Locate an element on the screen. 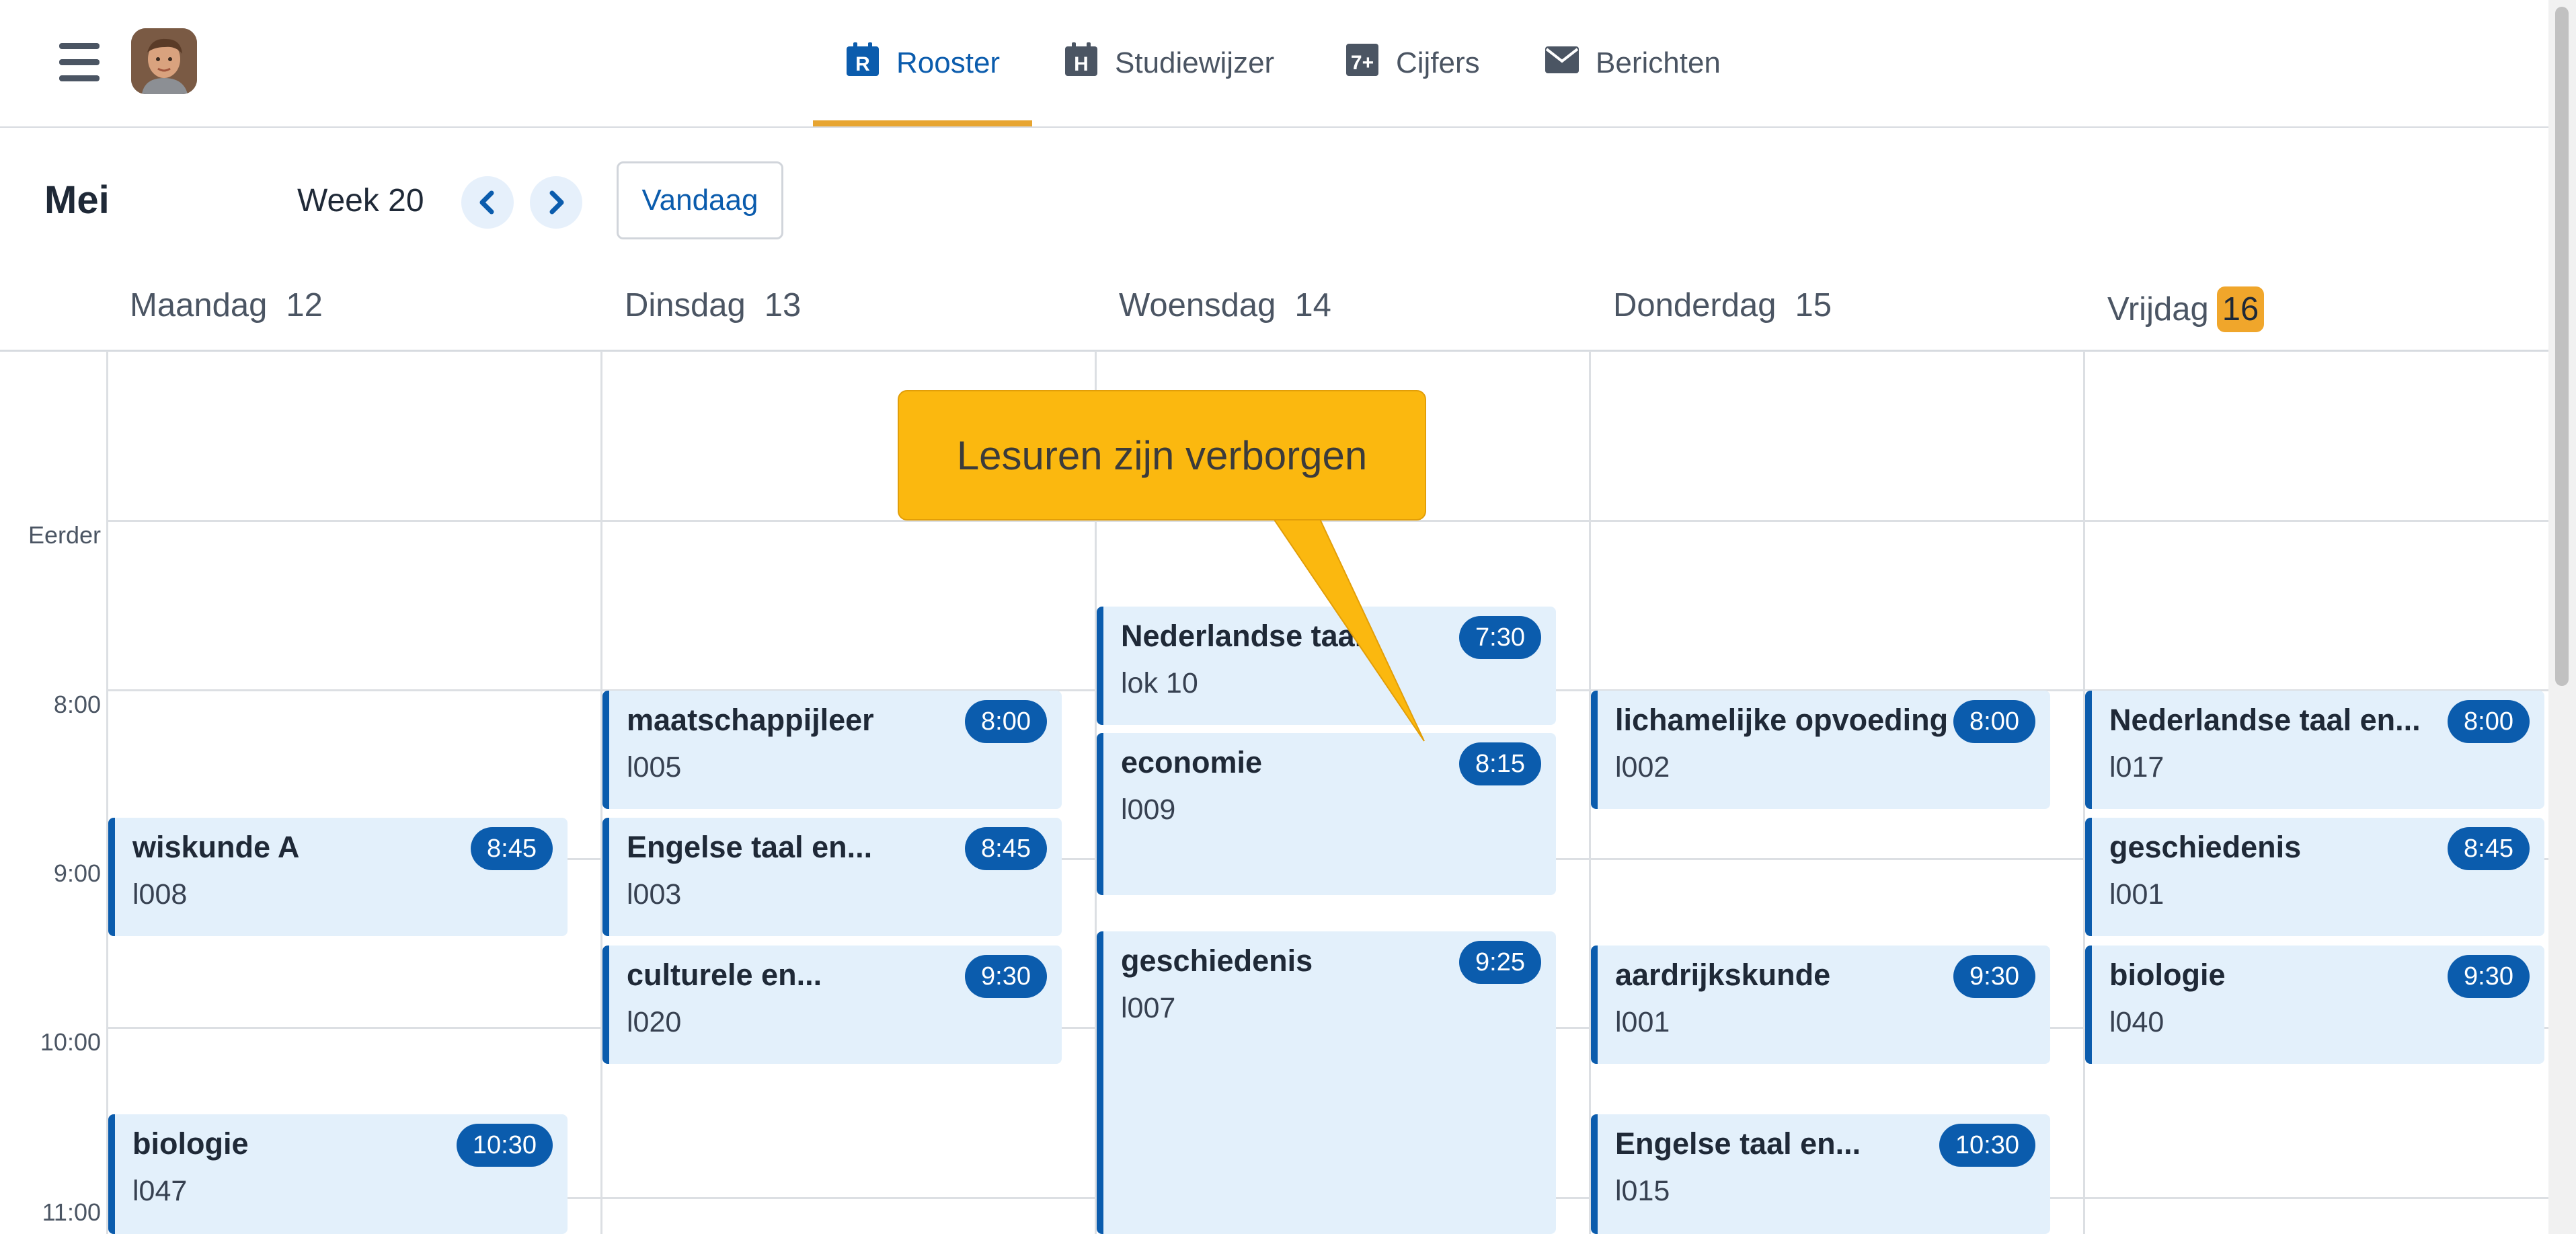 This screenshot has height=1234, width=2576. scrollbar-thumb is located at coordinates (2562, 346).